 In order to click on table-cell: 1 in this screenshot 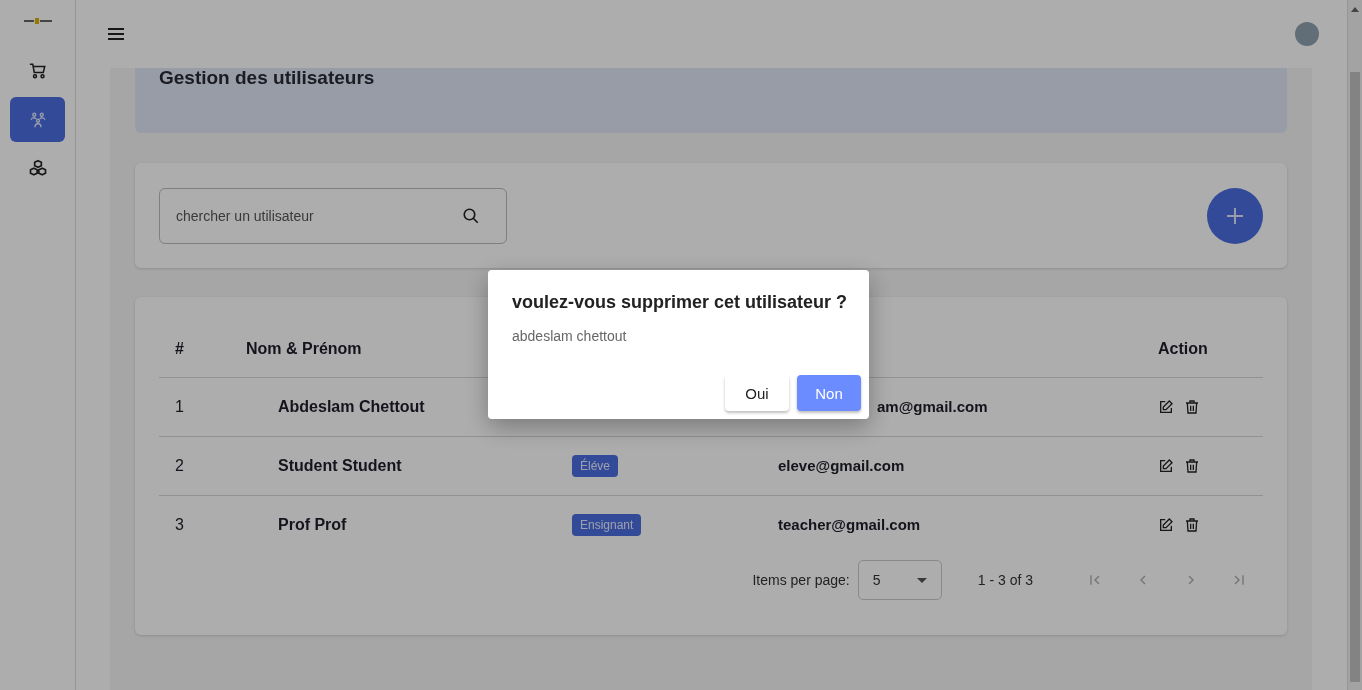, I will do `click(202, 407)`.